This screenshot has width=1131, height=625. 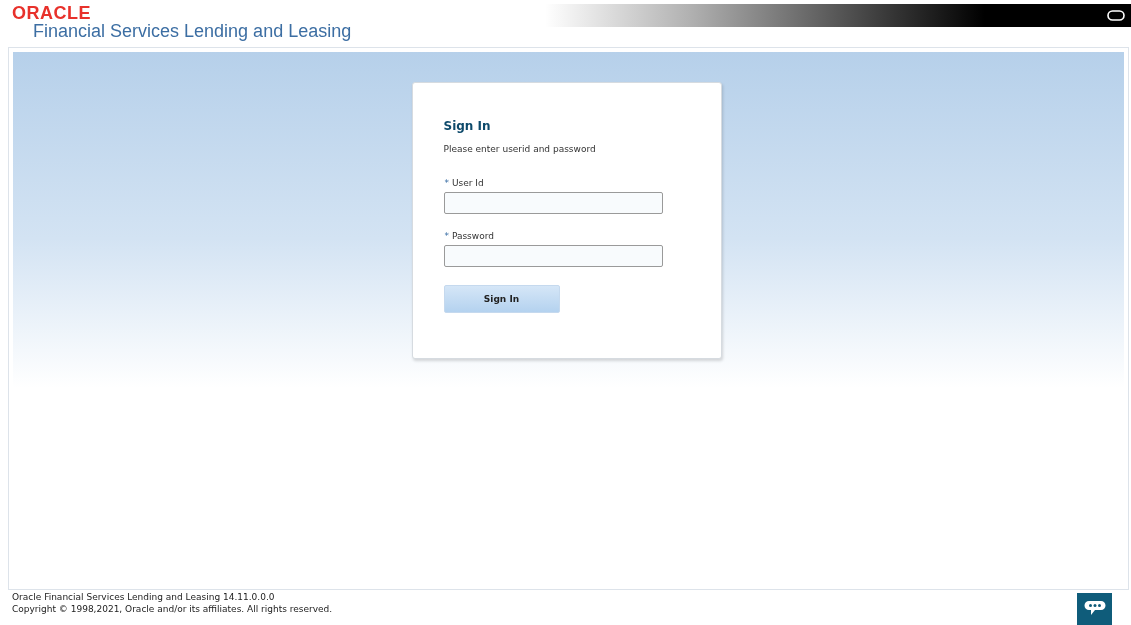 I want to click on product-name: Financial Services Lending and Leasing, so click(x=192, y=31).